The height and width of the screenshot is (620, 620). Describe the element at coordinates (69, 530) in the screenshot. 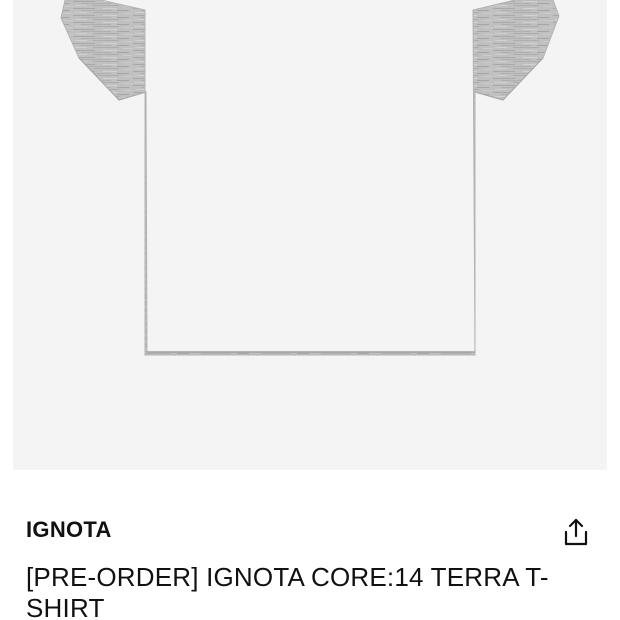

I see `brand-name: IGNOTA` at that location.